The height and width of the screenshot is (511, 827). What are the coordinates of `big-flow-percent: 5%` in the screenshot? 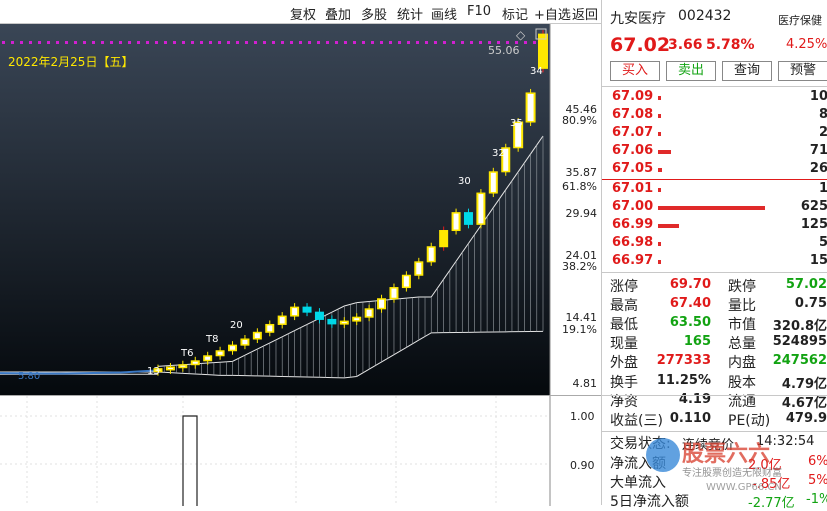 It's located at (817, 480).